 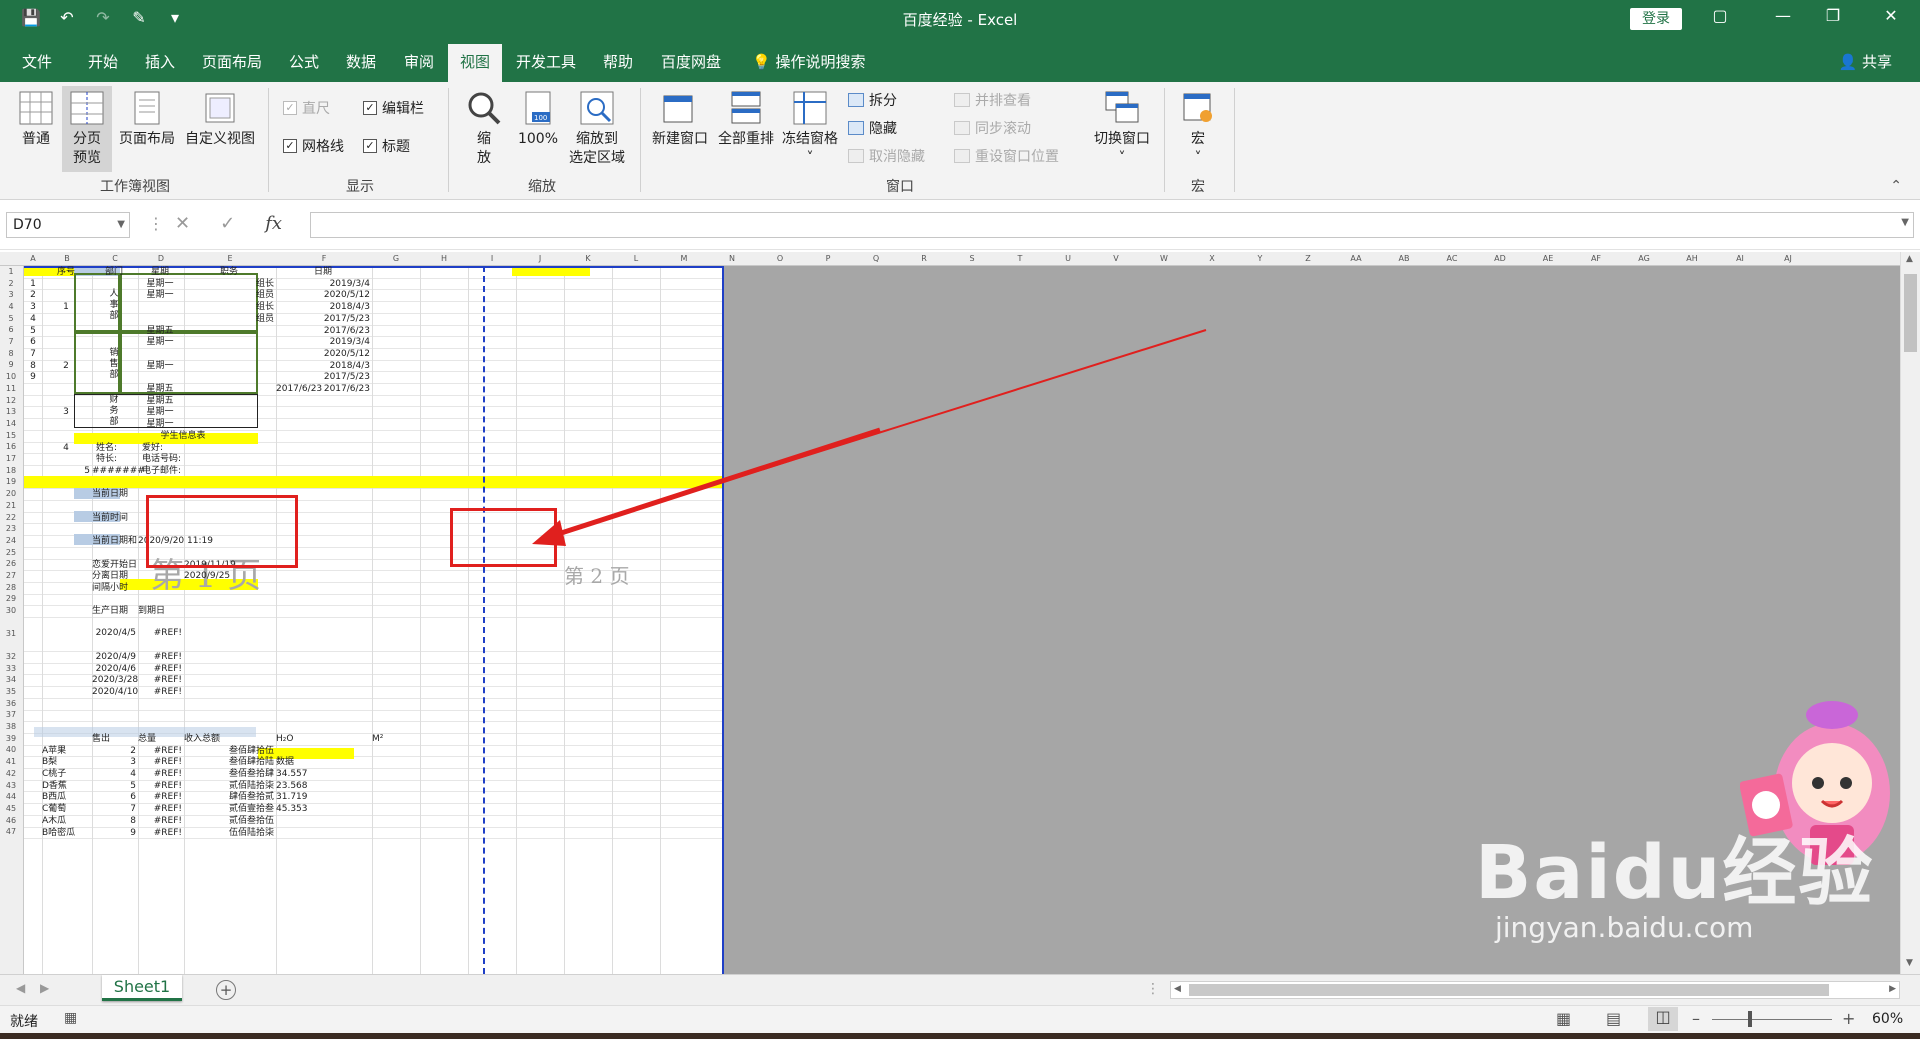 What do you see at coordinates (960, 1019) in the screenshot?
I see `status-bar: 就绪 ▦ ▦ ▤ ◫ – + 60%` at bounding box center [960, 1019].